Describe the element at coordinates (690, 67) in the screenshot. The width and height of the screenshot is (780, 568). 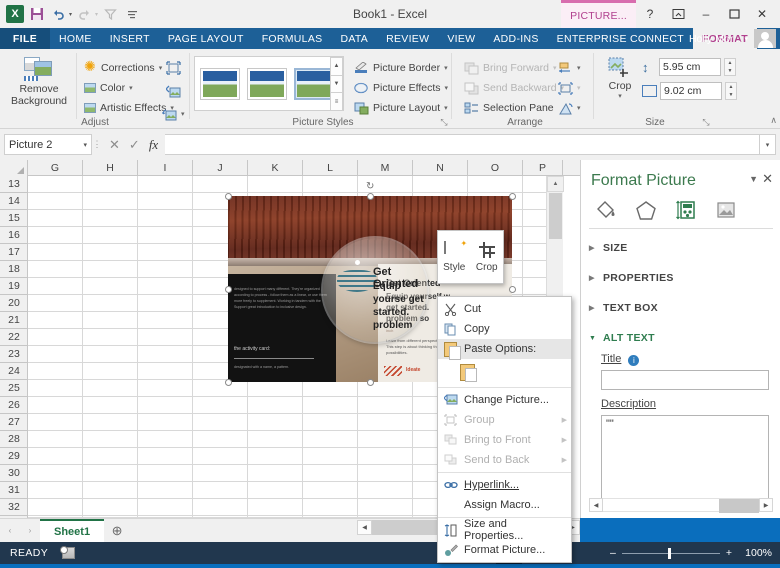
I see `shape-height-input: 5.95 cm` at that location.